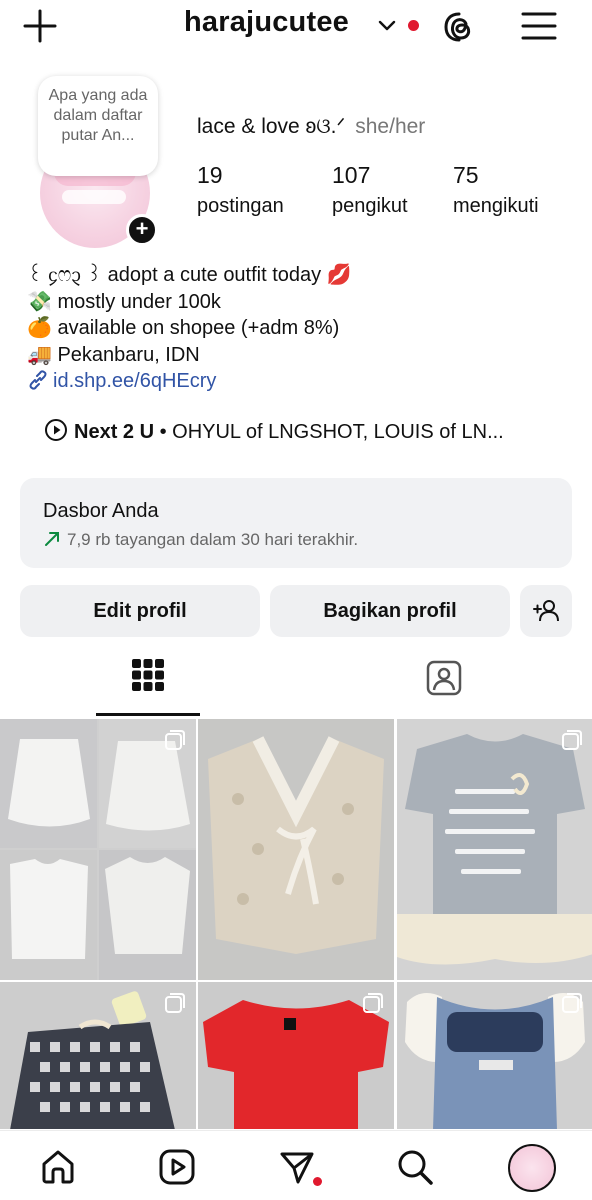 Image resolution: width=592 pixels, height=1200 pixels. Describe the element at coordinates (52, 539) in the screenshot. I see `trend-up-icon` at that location.